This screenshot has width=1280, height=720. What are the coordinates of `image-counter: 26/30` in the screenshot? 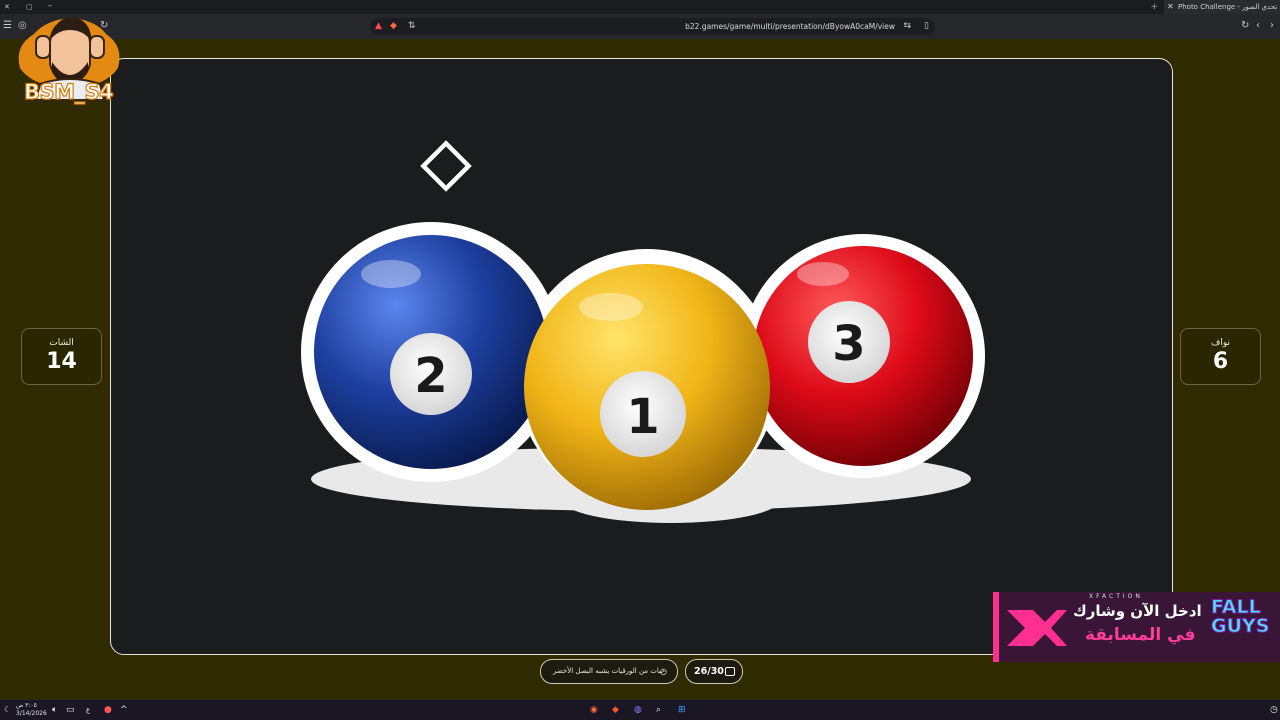 It's located at (714, 671).